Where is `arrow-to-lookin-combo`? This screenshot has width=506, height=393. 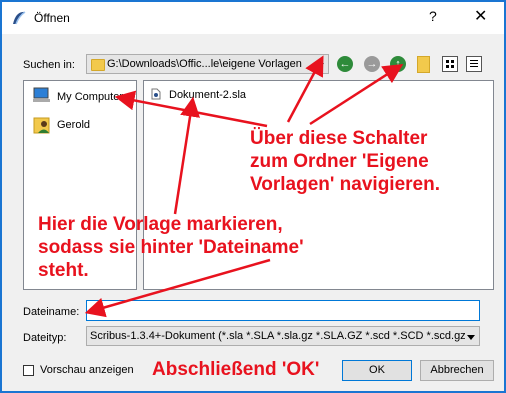
arrow-to-lookin-combo is located at coordinates (305, 89).